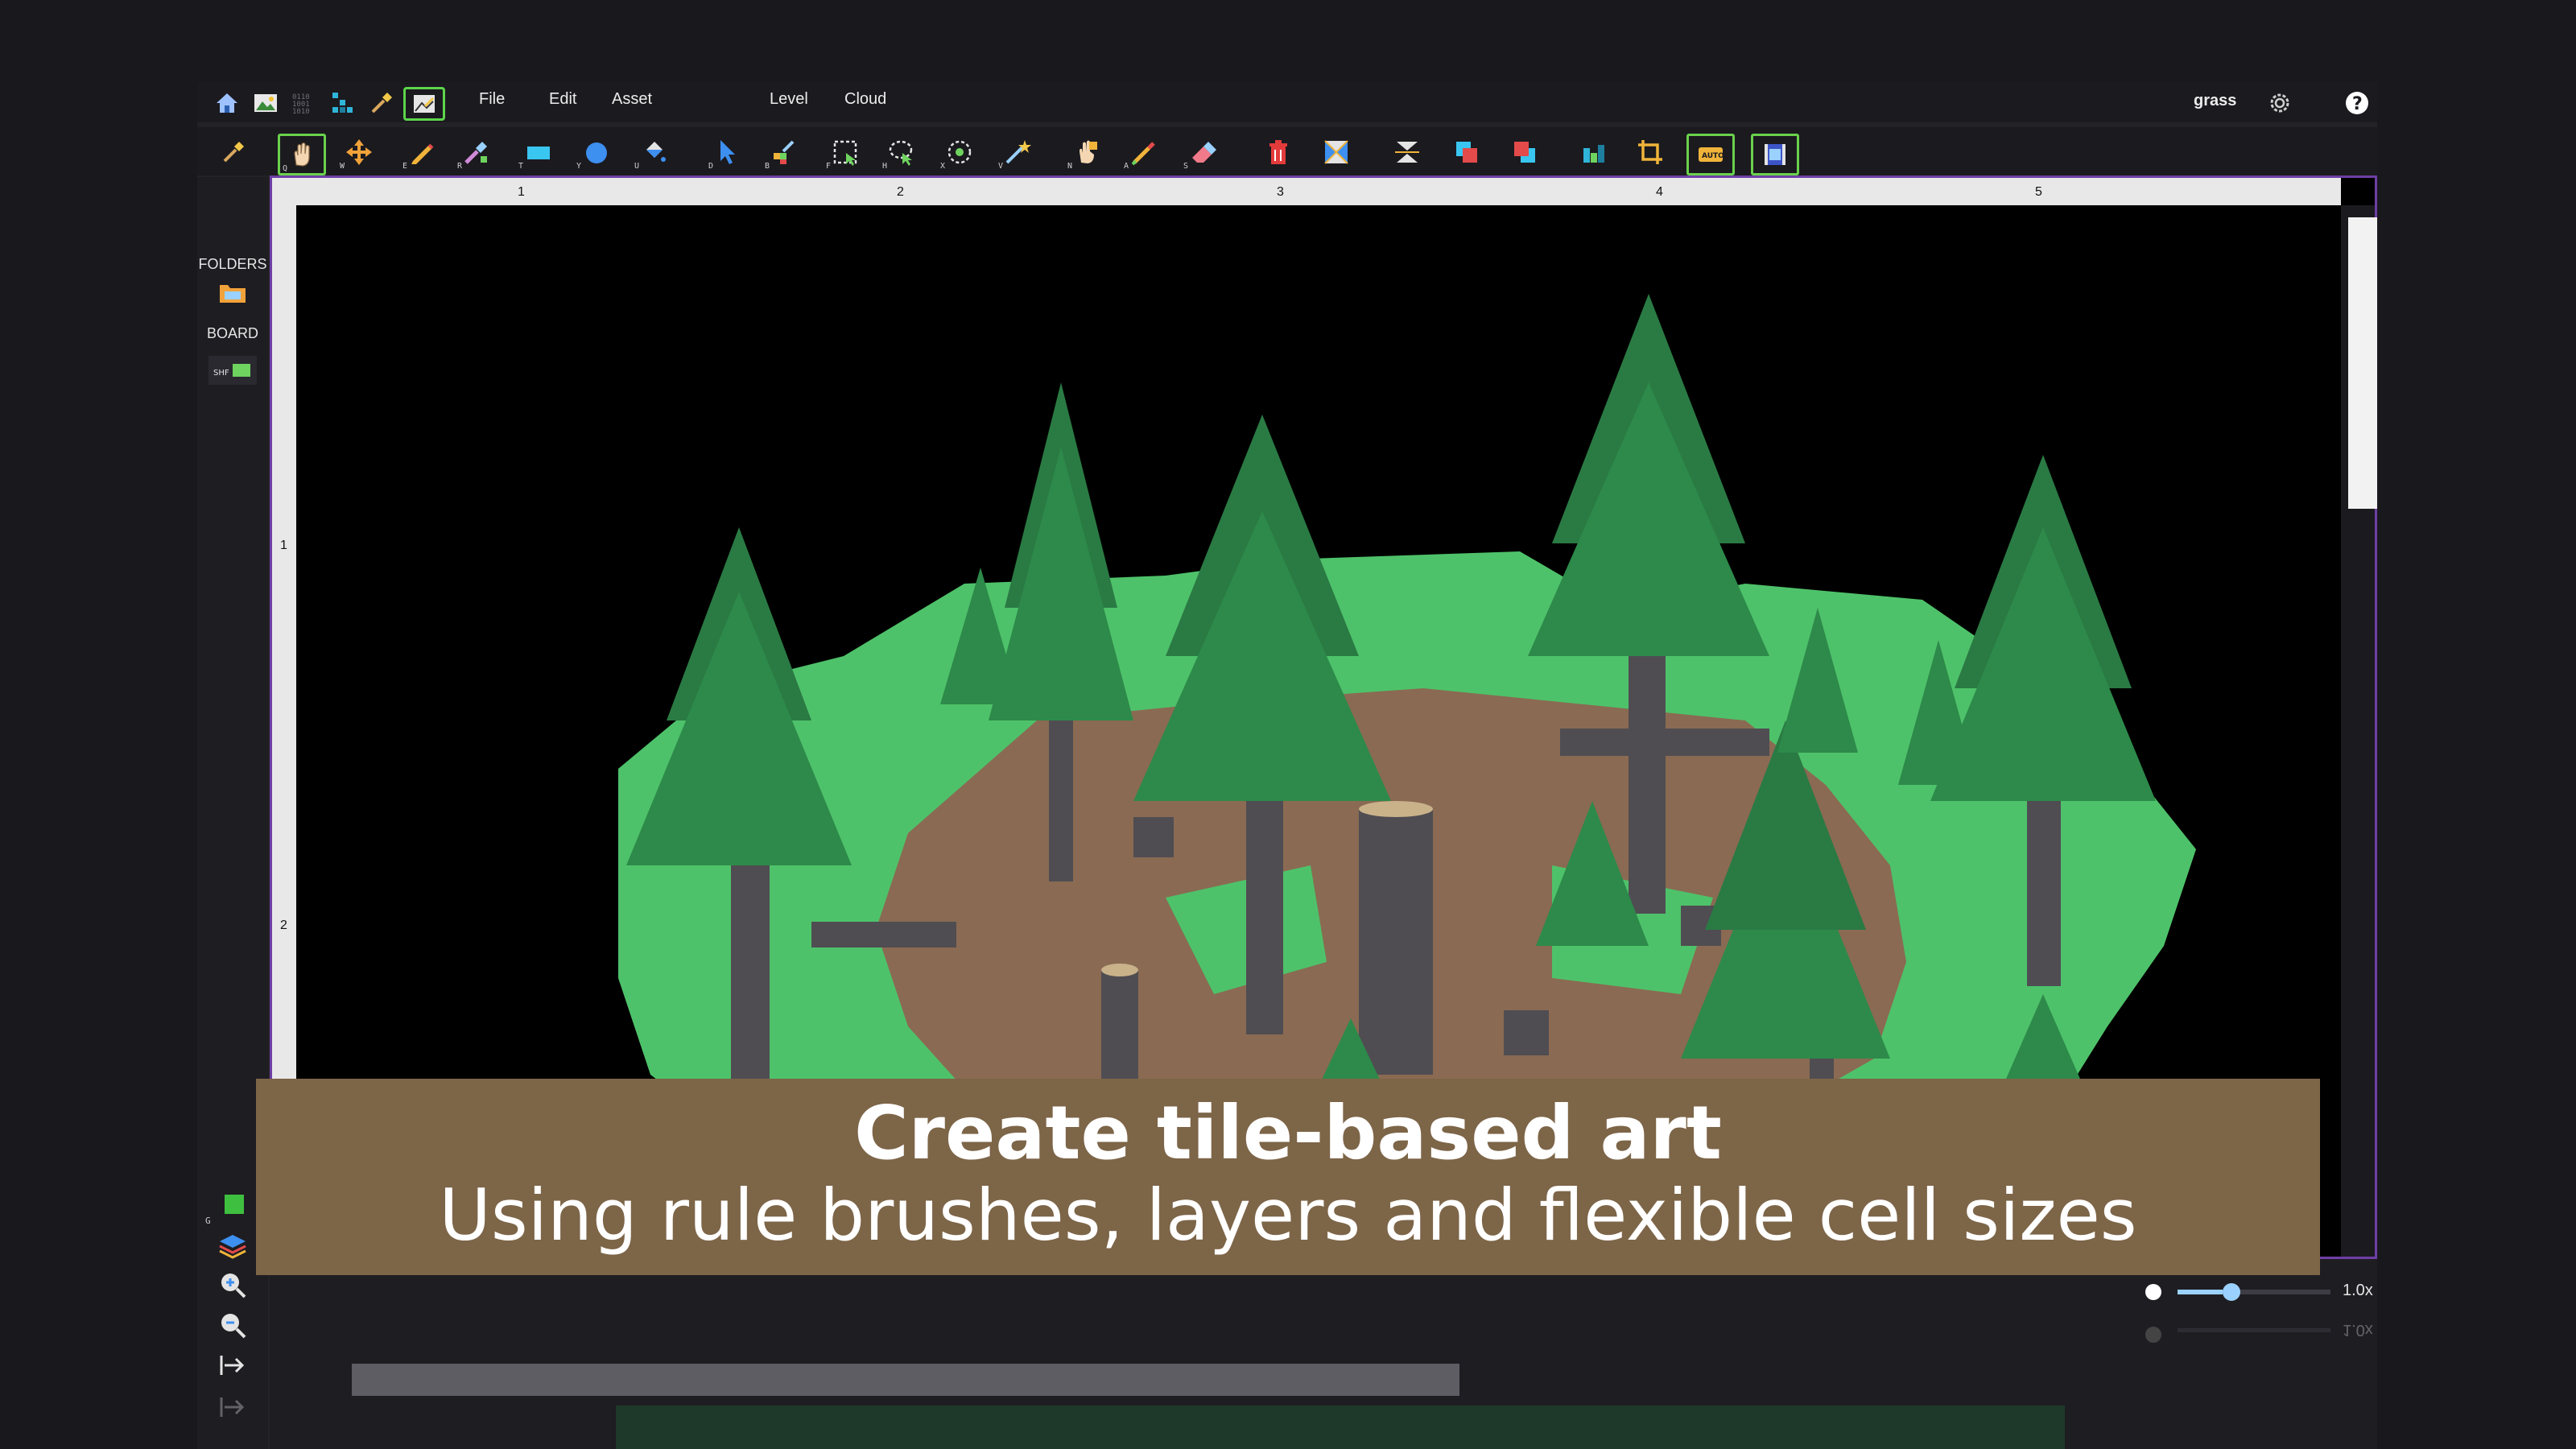  Describe the element at coordinates (283, 545) in the screenshot. I see `ruler-left-1: 1` at that location.